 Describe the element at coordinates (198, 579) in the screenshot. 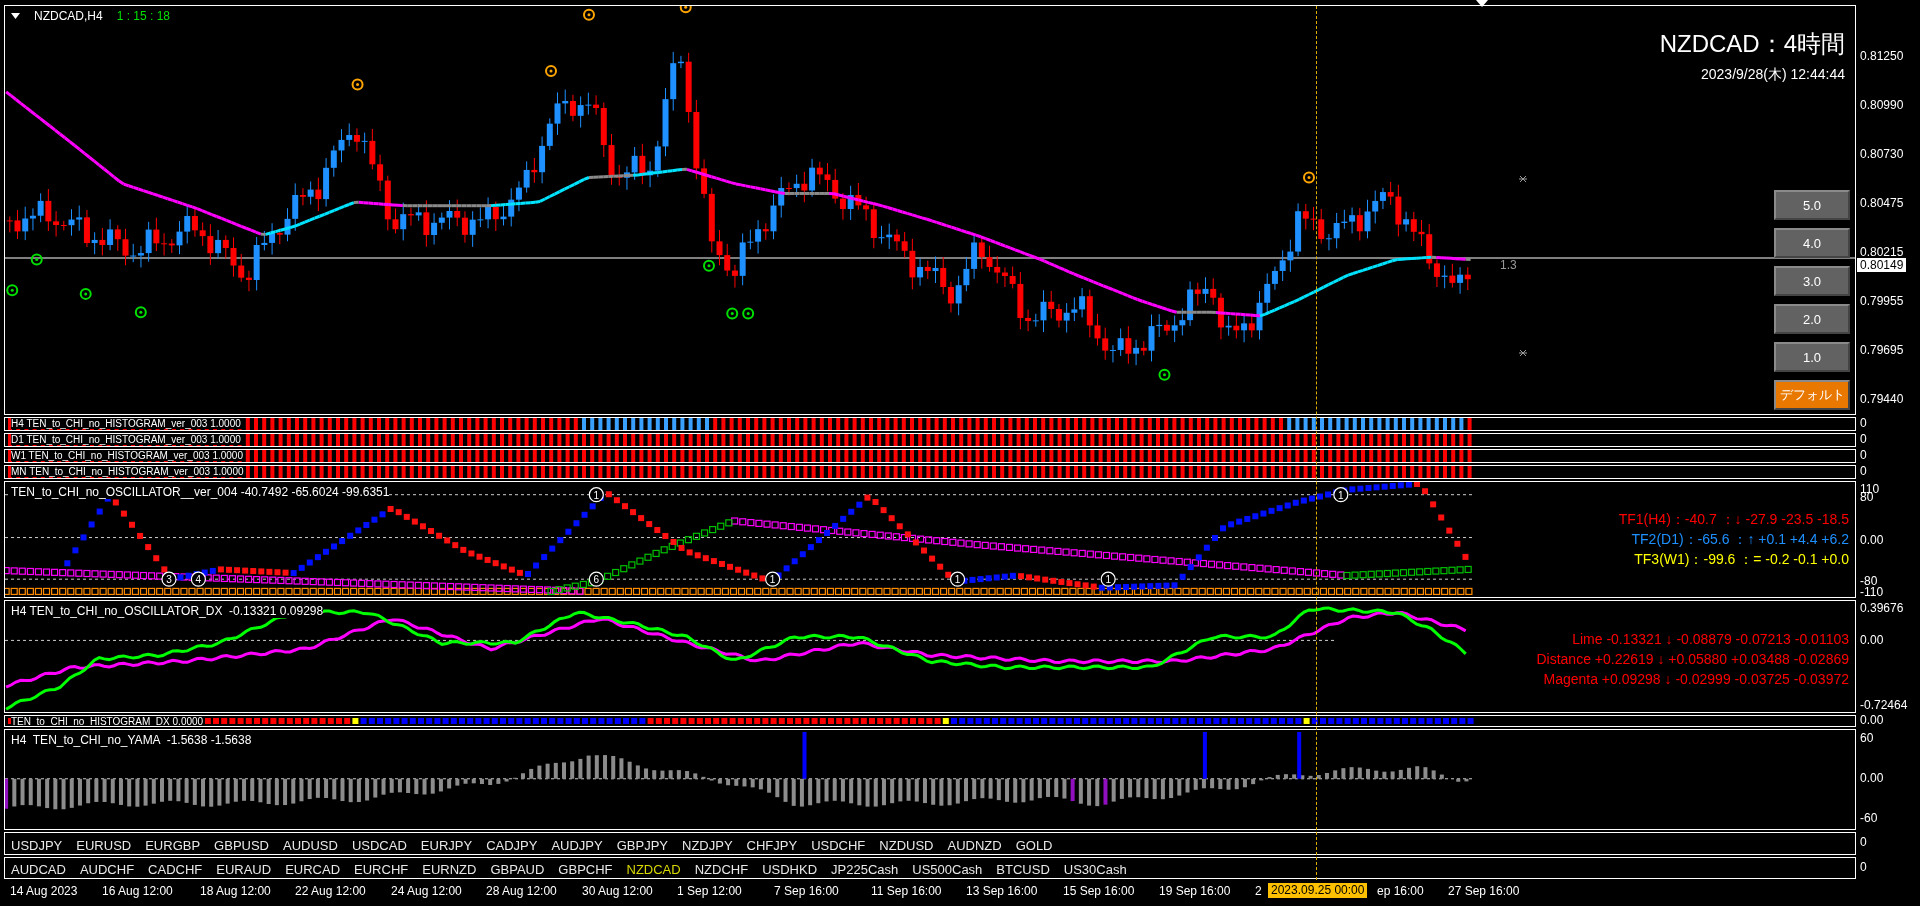

I see `numbered-marker: 4` at that location.